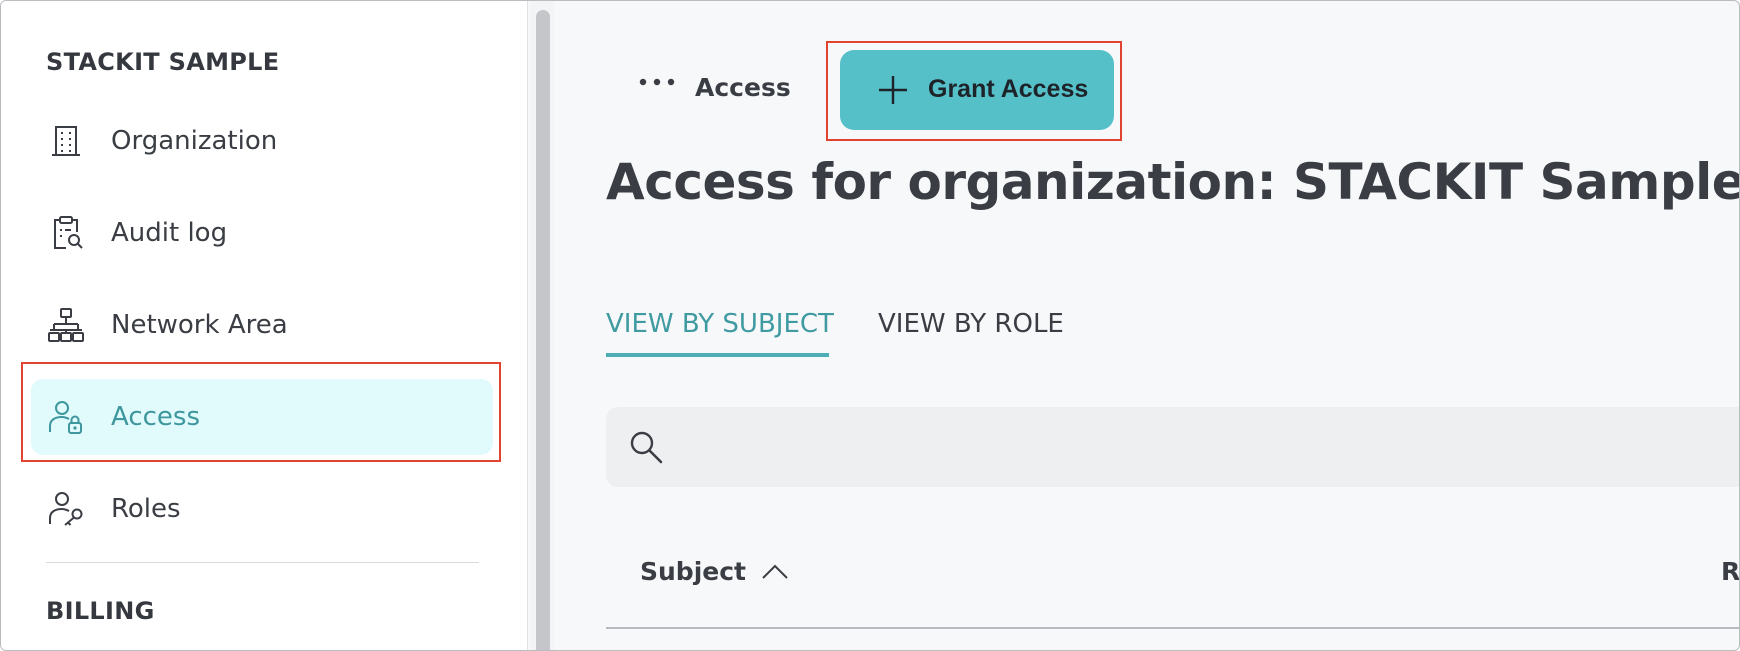 The image size is (1740, 651). What do you see at coordinates (1172, 628) in the screenshot?
I see `table-header-border` at bounding box center [1172, 628].